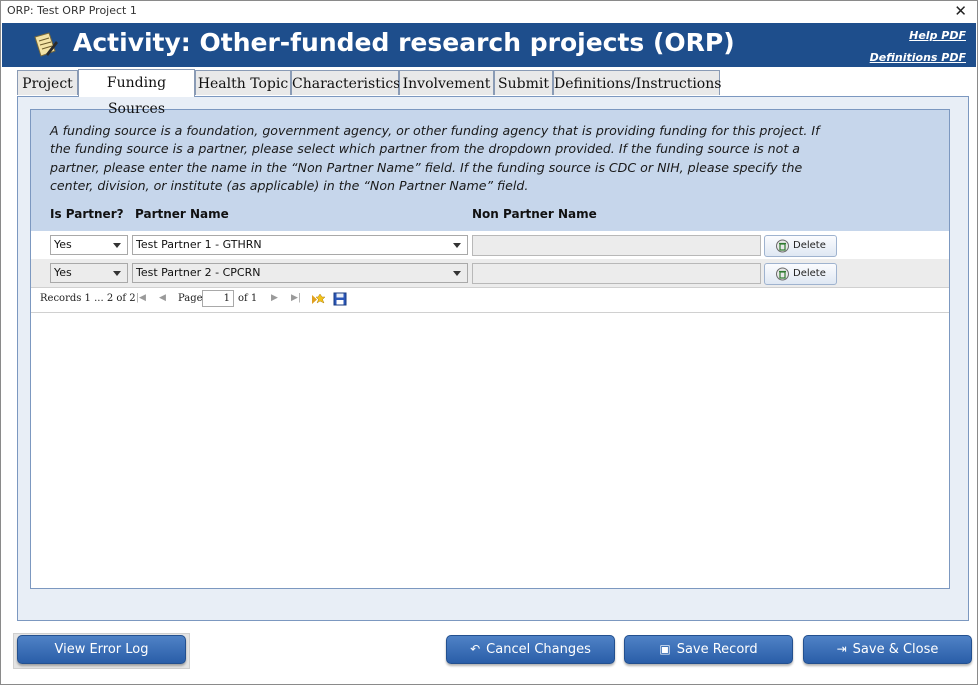  Describe the element at coordinates (895, 649) in the screenshot. I see `save-close-label: Save & Close` at that location.